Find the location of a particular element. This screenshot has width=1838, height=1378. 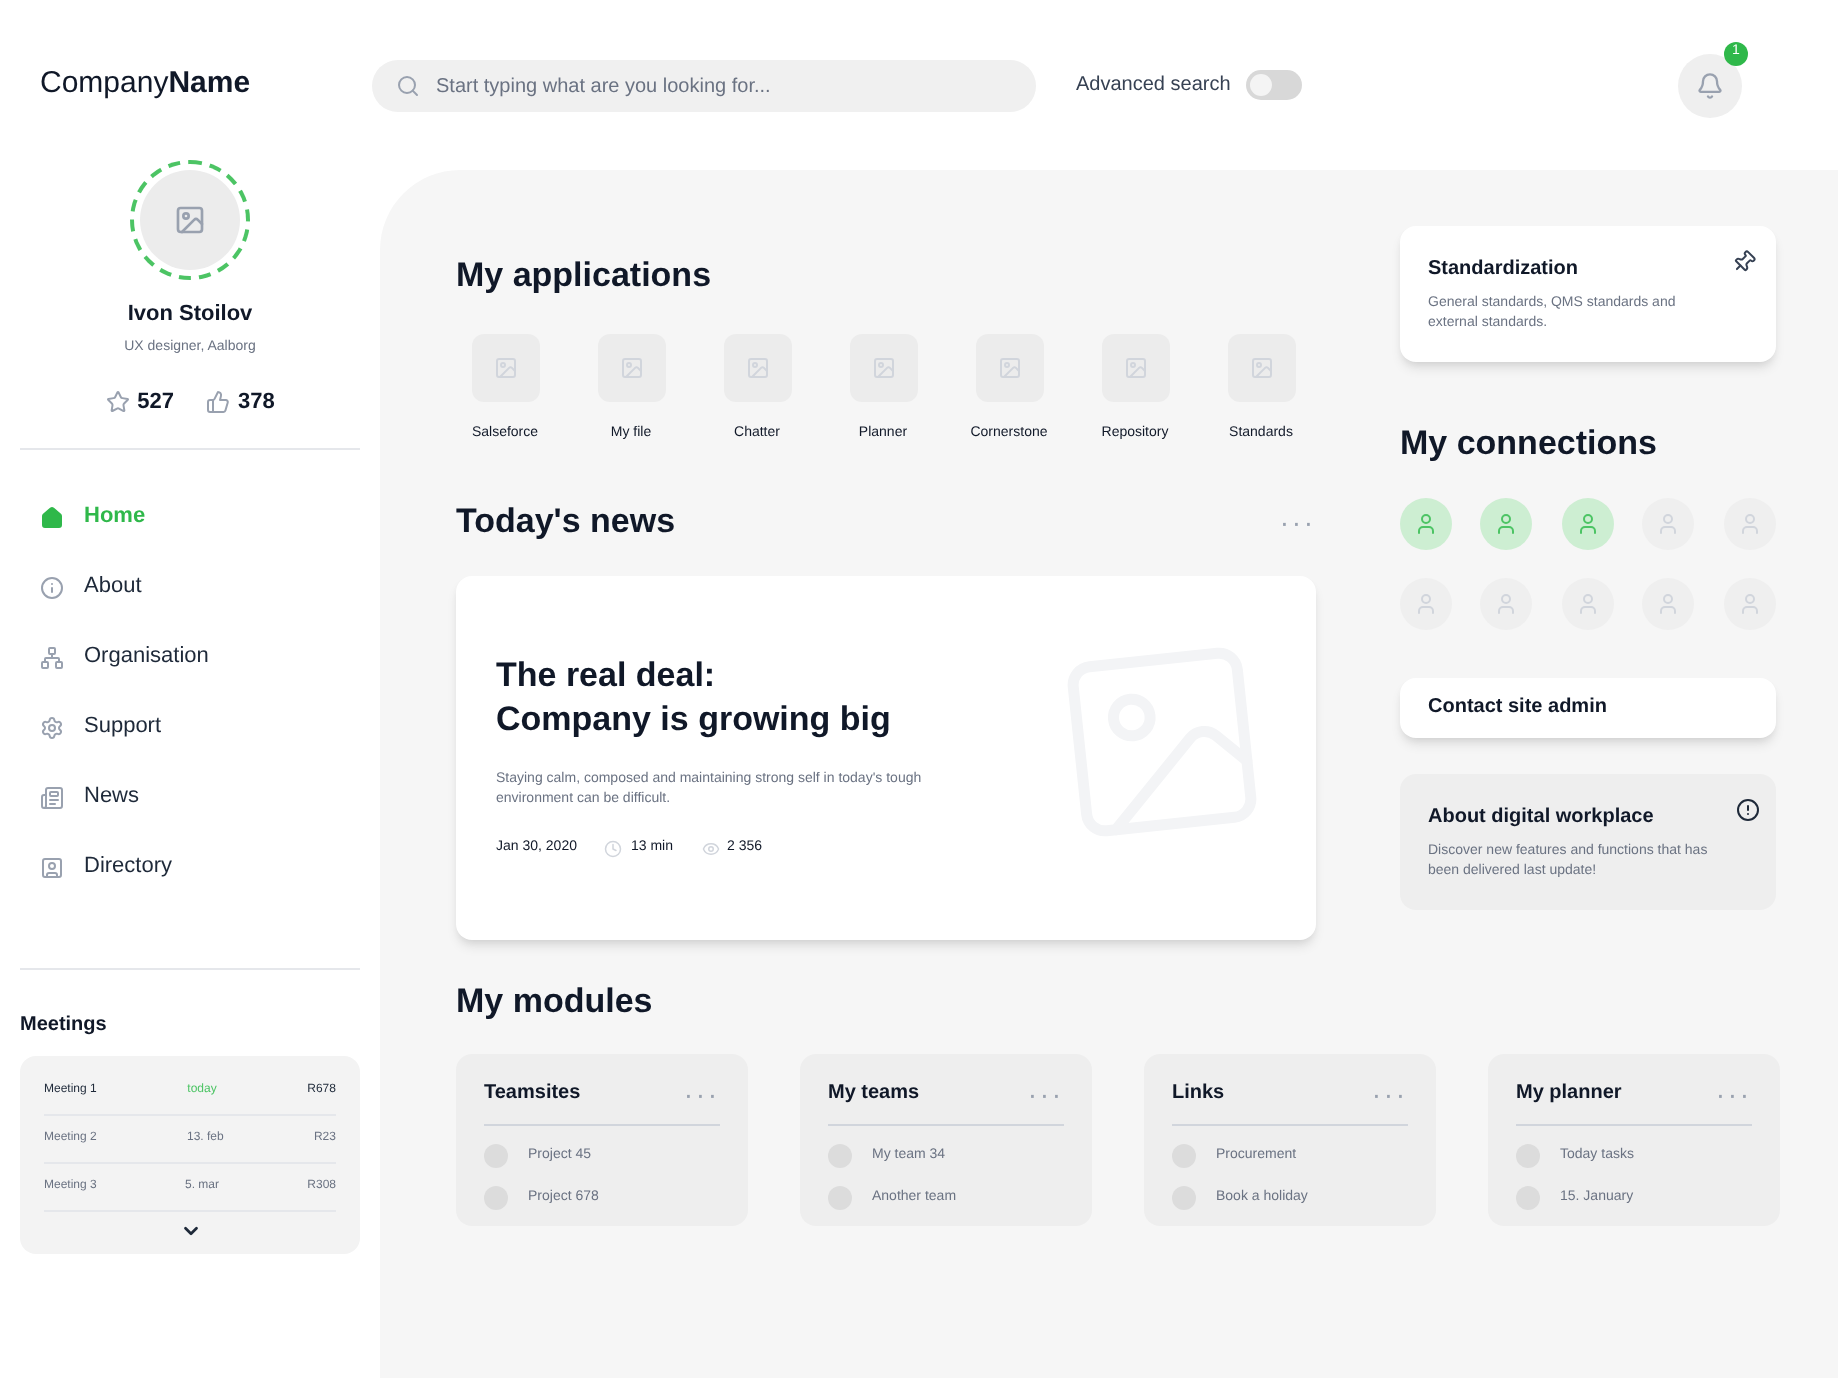

section-title: My applications is located at coordinates (585, 276).